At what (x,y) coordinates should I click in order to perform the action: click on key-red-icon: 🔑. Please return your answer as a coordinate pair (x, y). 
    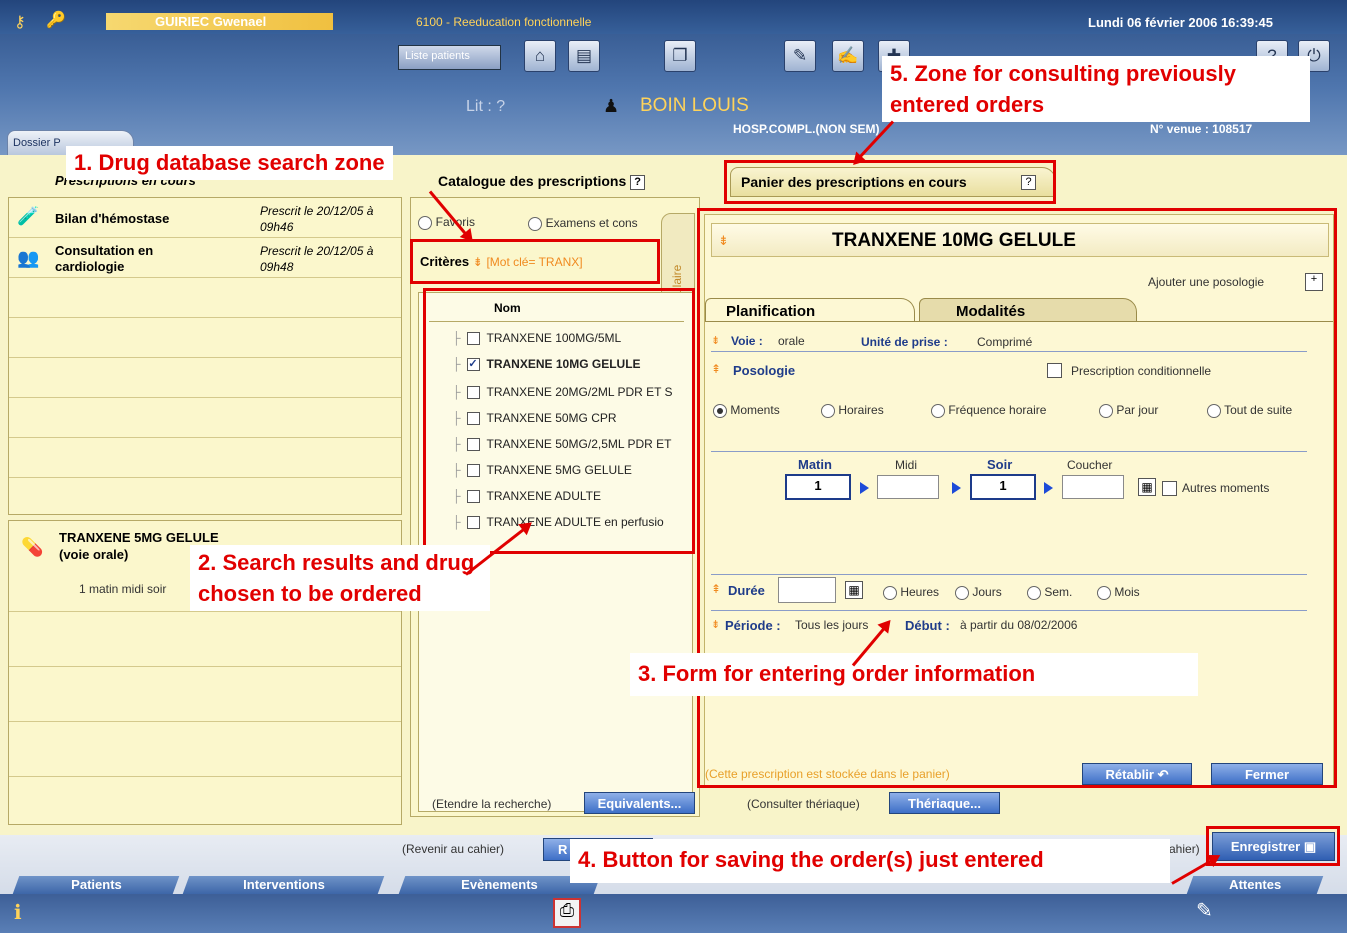
    Looking at the image, I should click on (56, 20).